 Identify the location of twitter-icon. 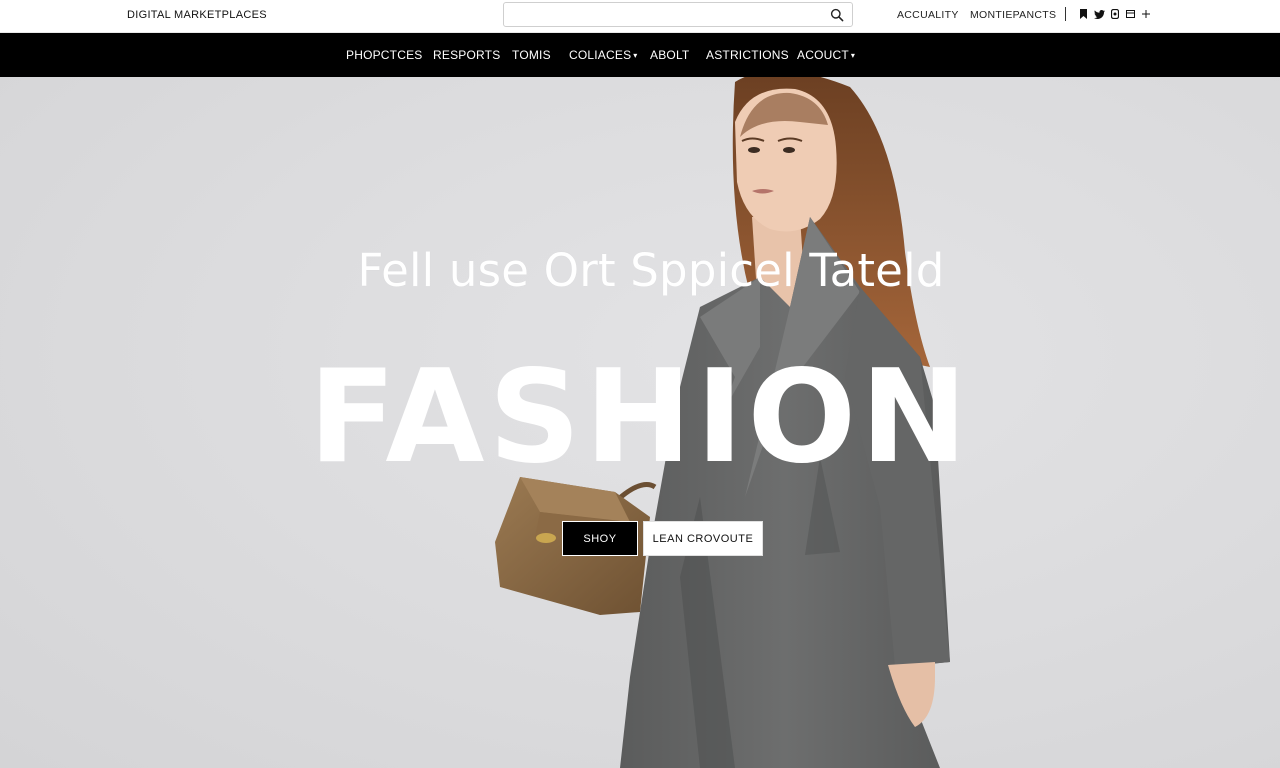
(1099, 14).